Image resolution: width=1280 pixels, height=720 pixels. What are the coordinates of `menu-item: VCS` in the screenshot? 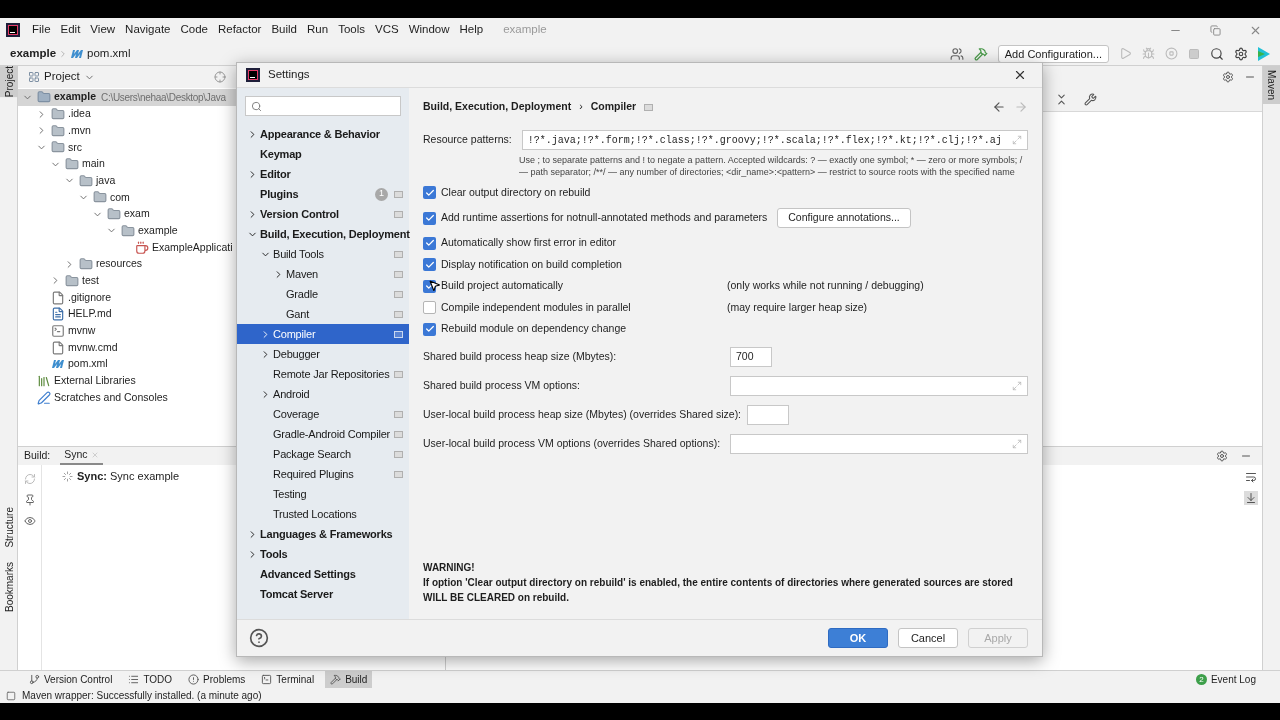 It's located at (387, 30).